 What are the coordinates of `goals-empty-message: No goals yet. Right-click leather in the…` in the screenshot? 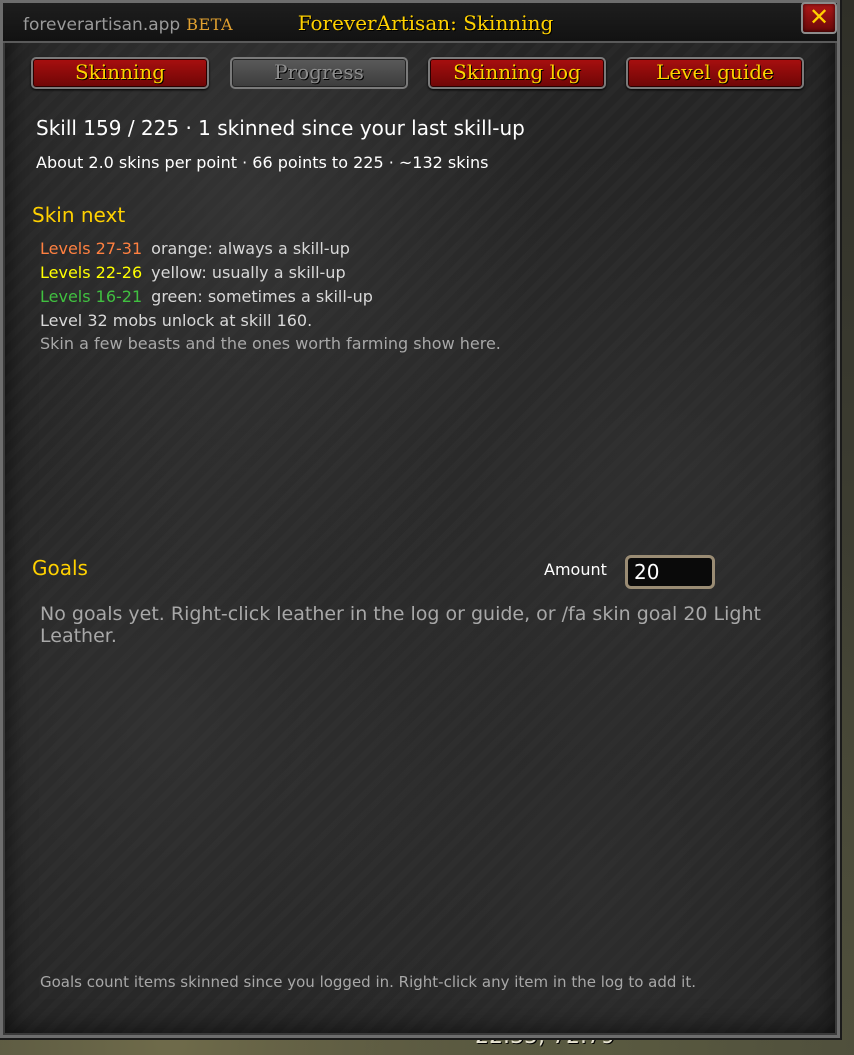 It's located at (400, 625).